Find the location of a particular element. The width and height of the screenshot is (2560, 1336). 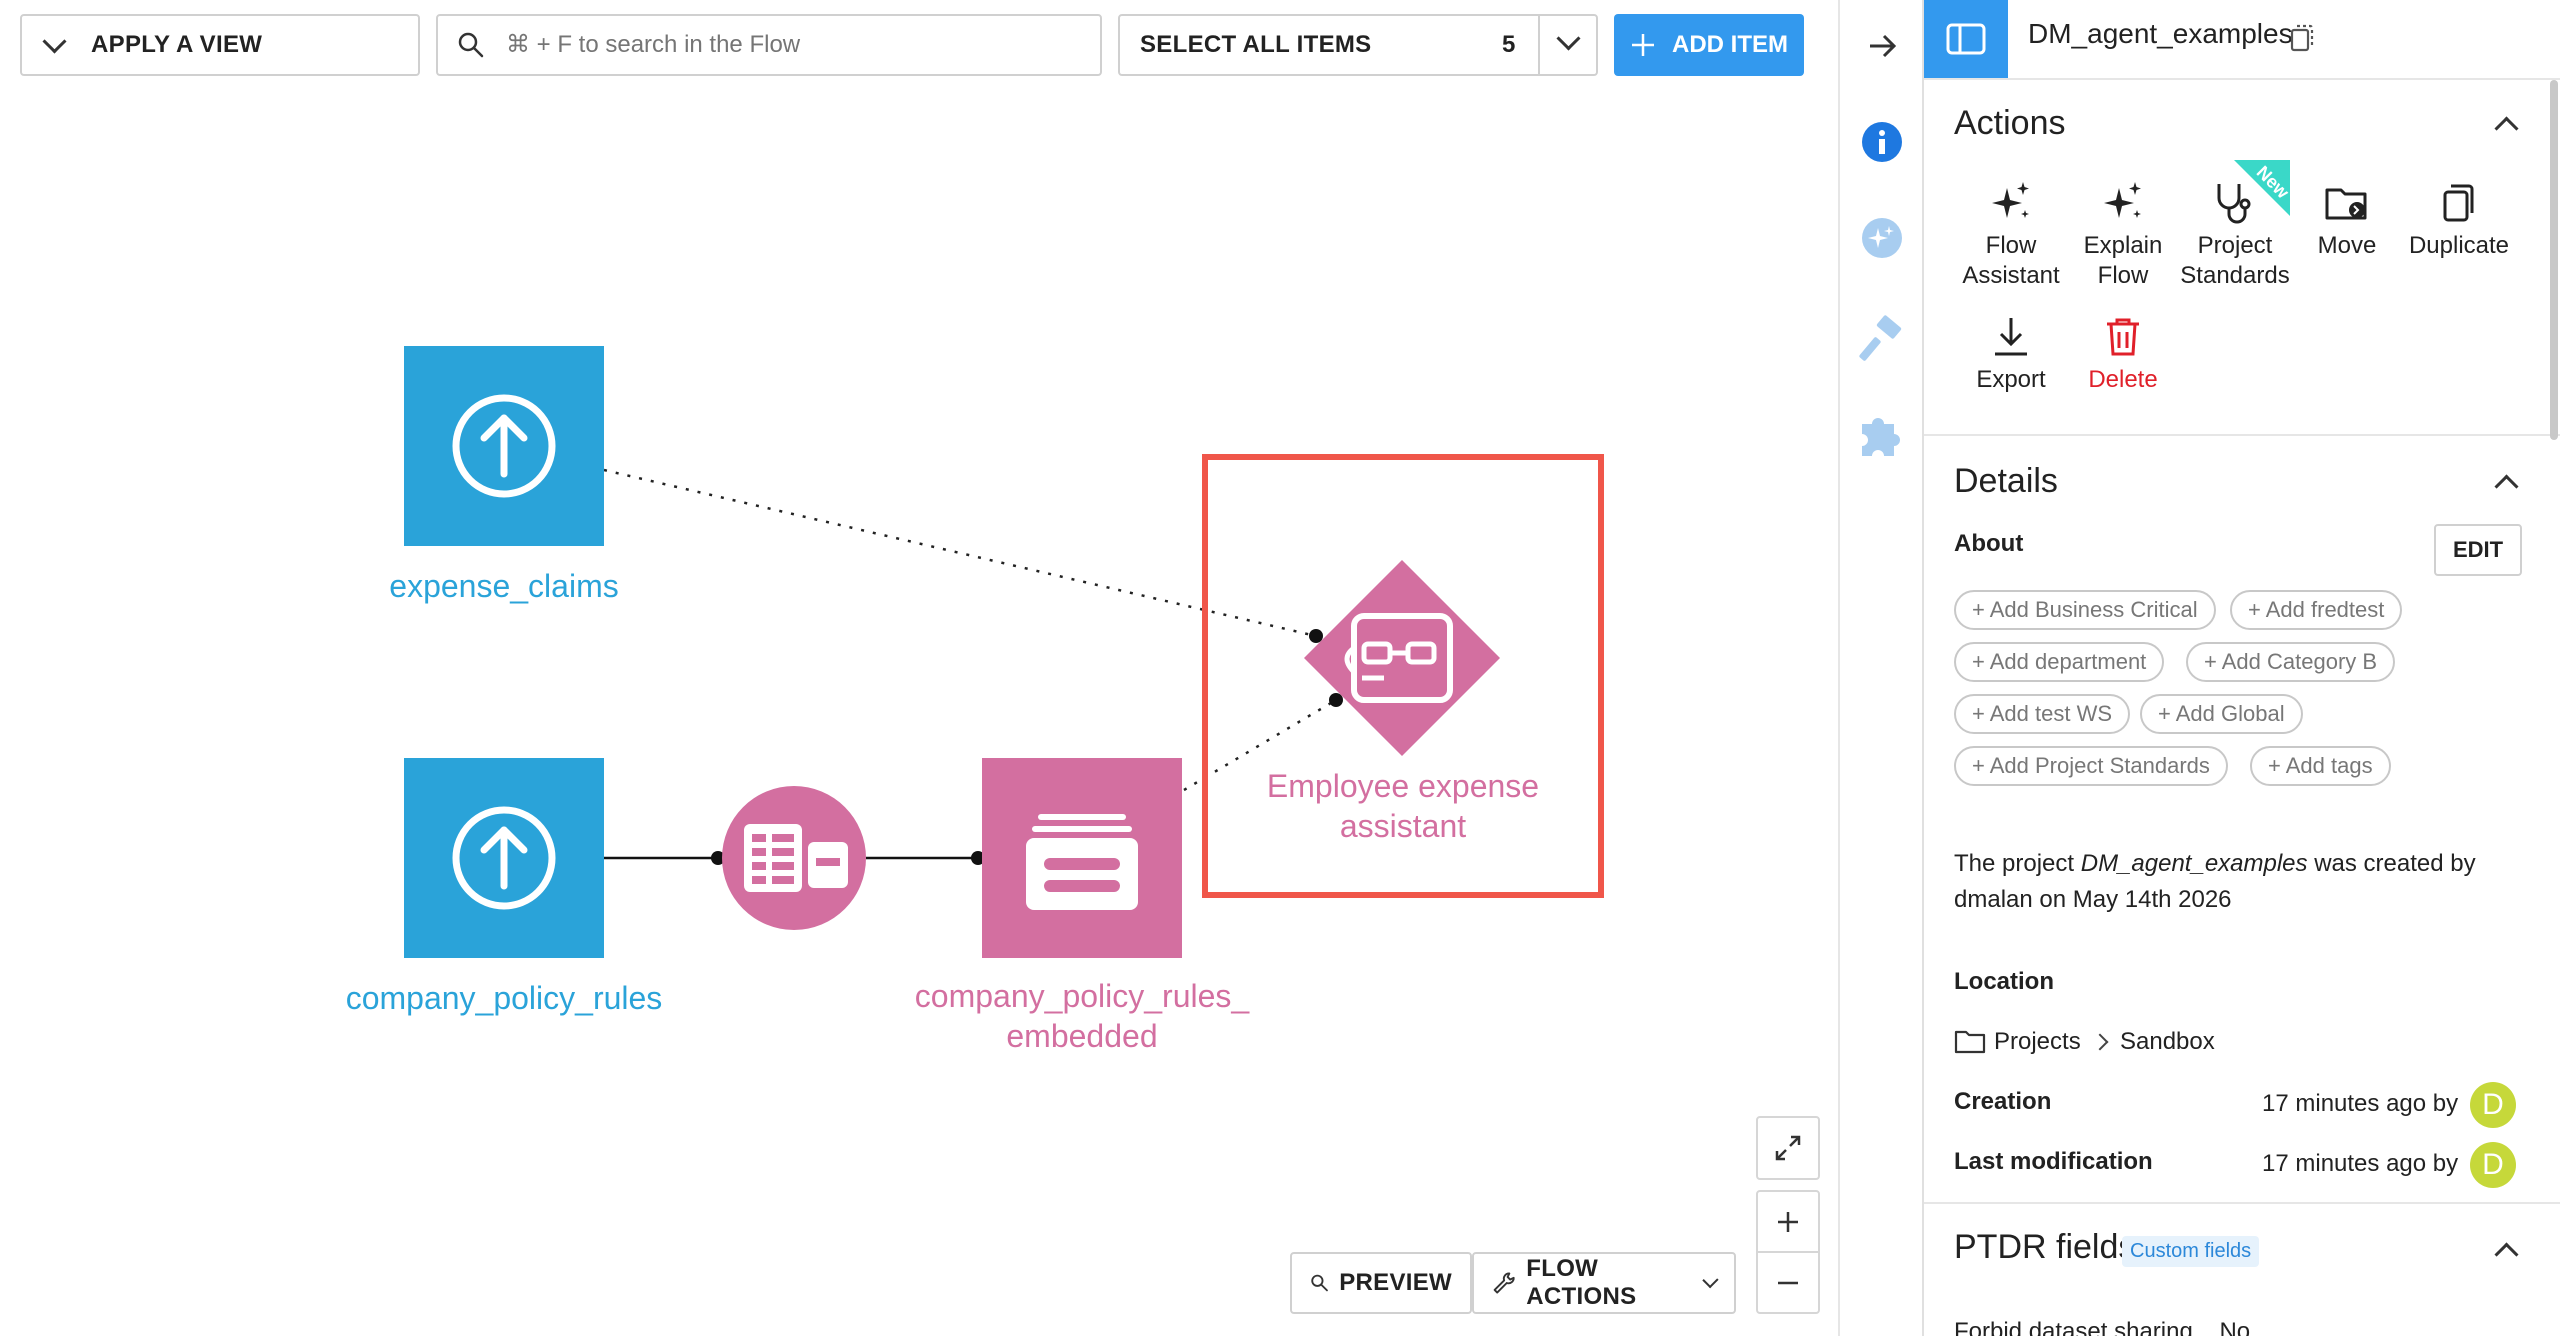

node-label-agent-line1: Employee expense is located at coordinates (1403, 786).